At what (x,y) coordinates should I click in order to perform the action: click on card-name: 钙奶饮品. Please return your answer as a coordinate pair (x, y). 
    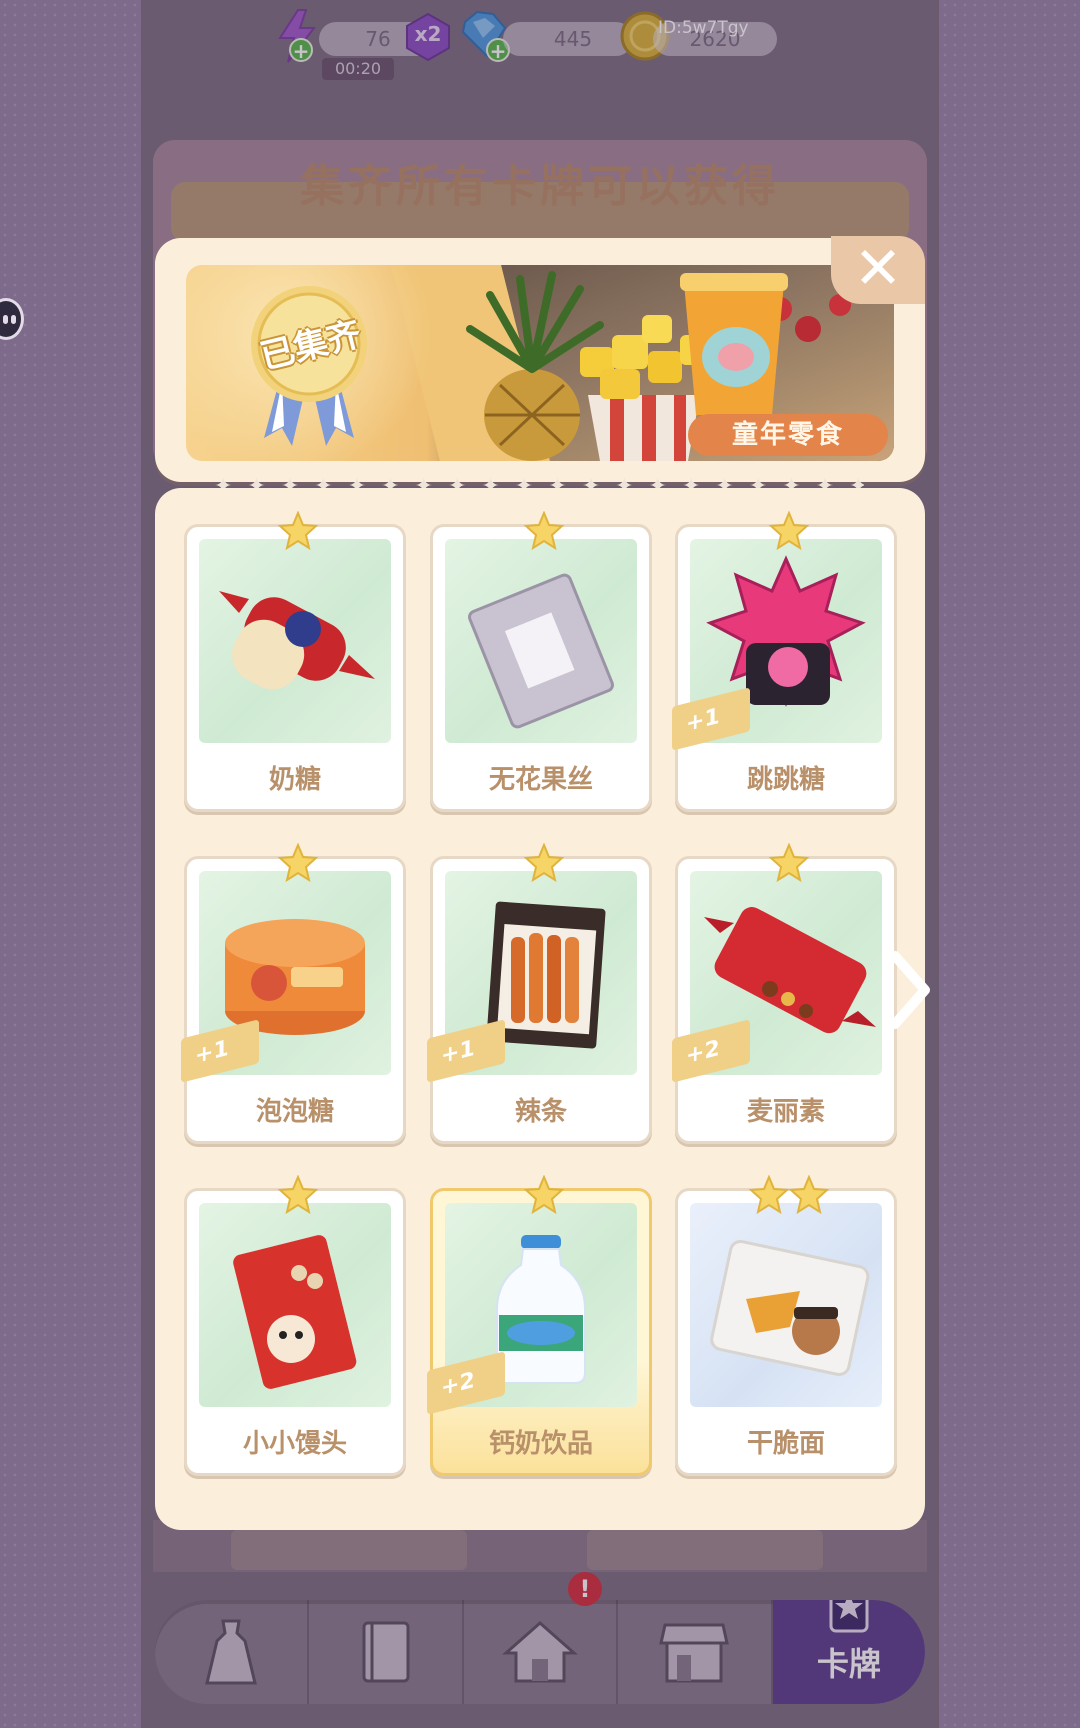
    Looking at the image, I should click on (540, 1444).